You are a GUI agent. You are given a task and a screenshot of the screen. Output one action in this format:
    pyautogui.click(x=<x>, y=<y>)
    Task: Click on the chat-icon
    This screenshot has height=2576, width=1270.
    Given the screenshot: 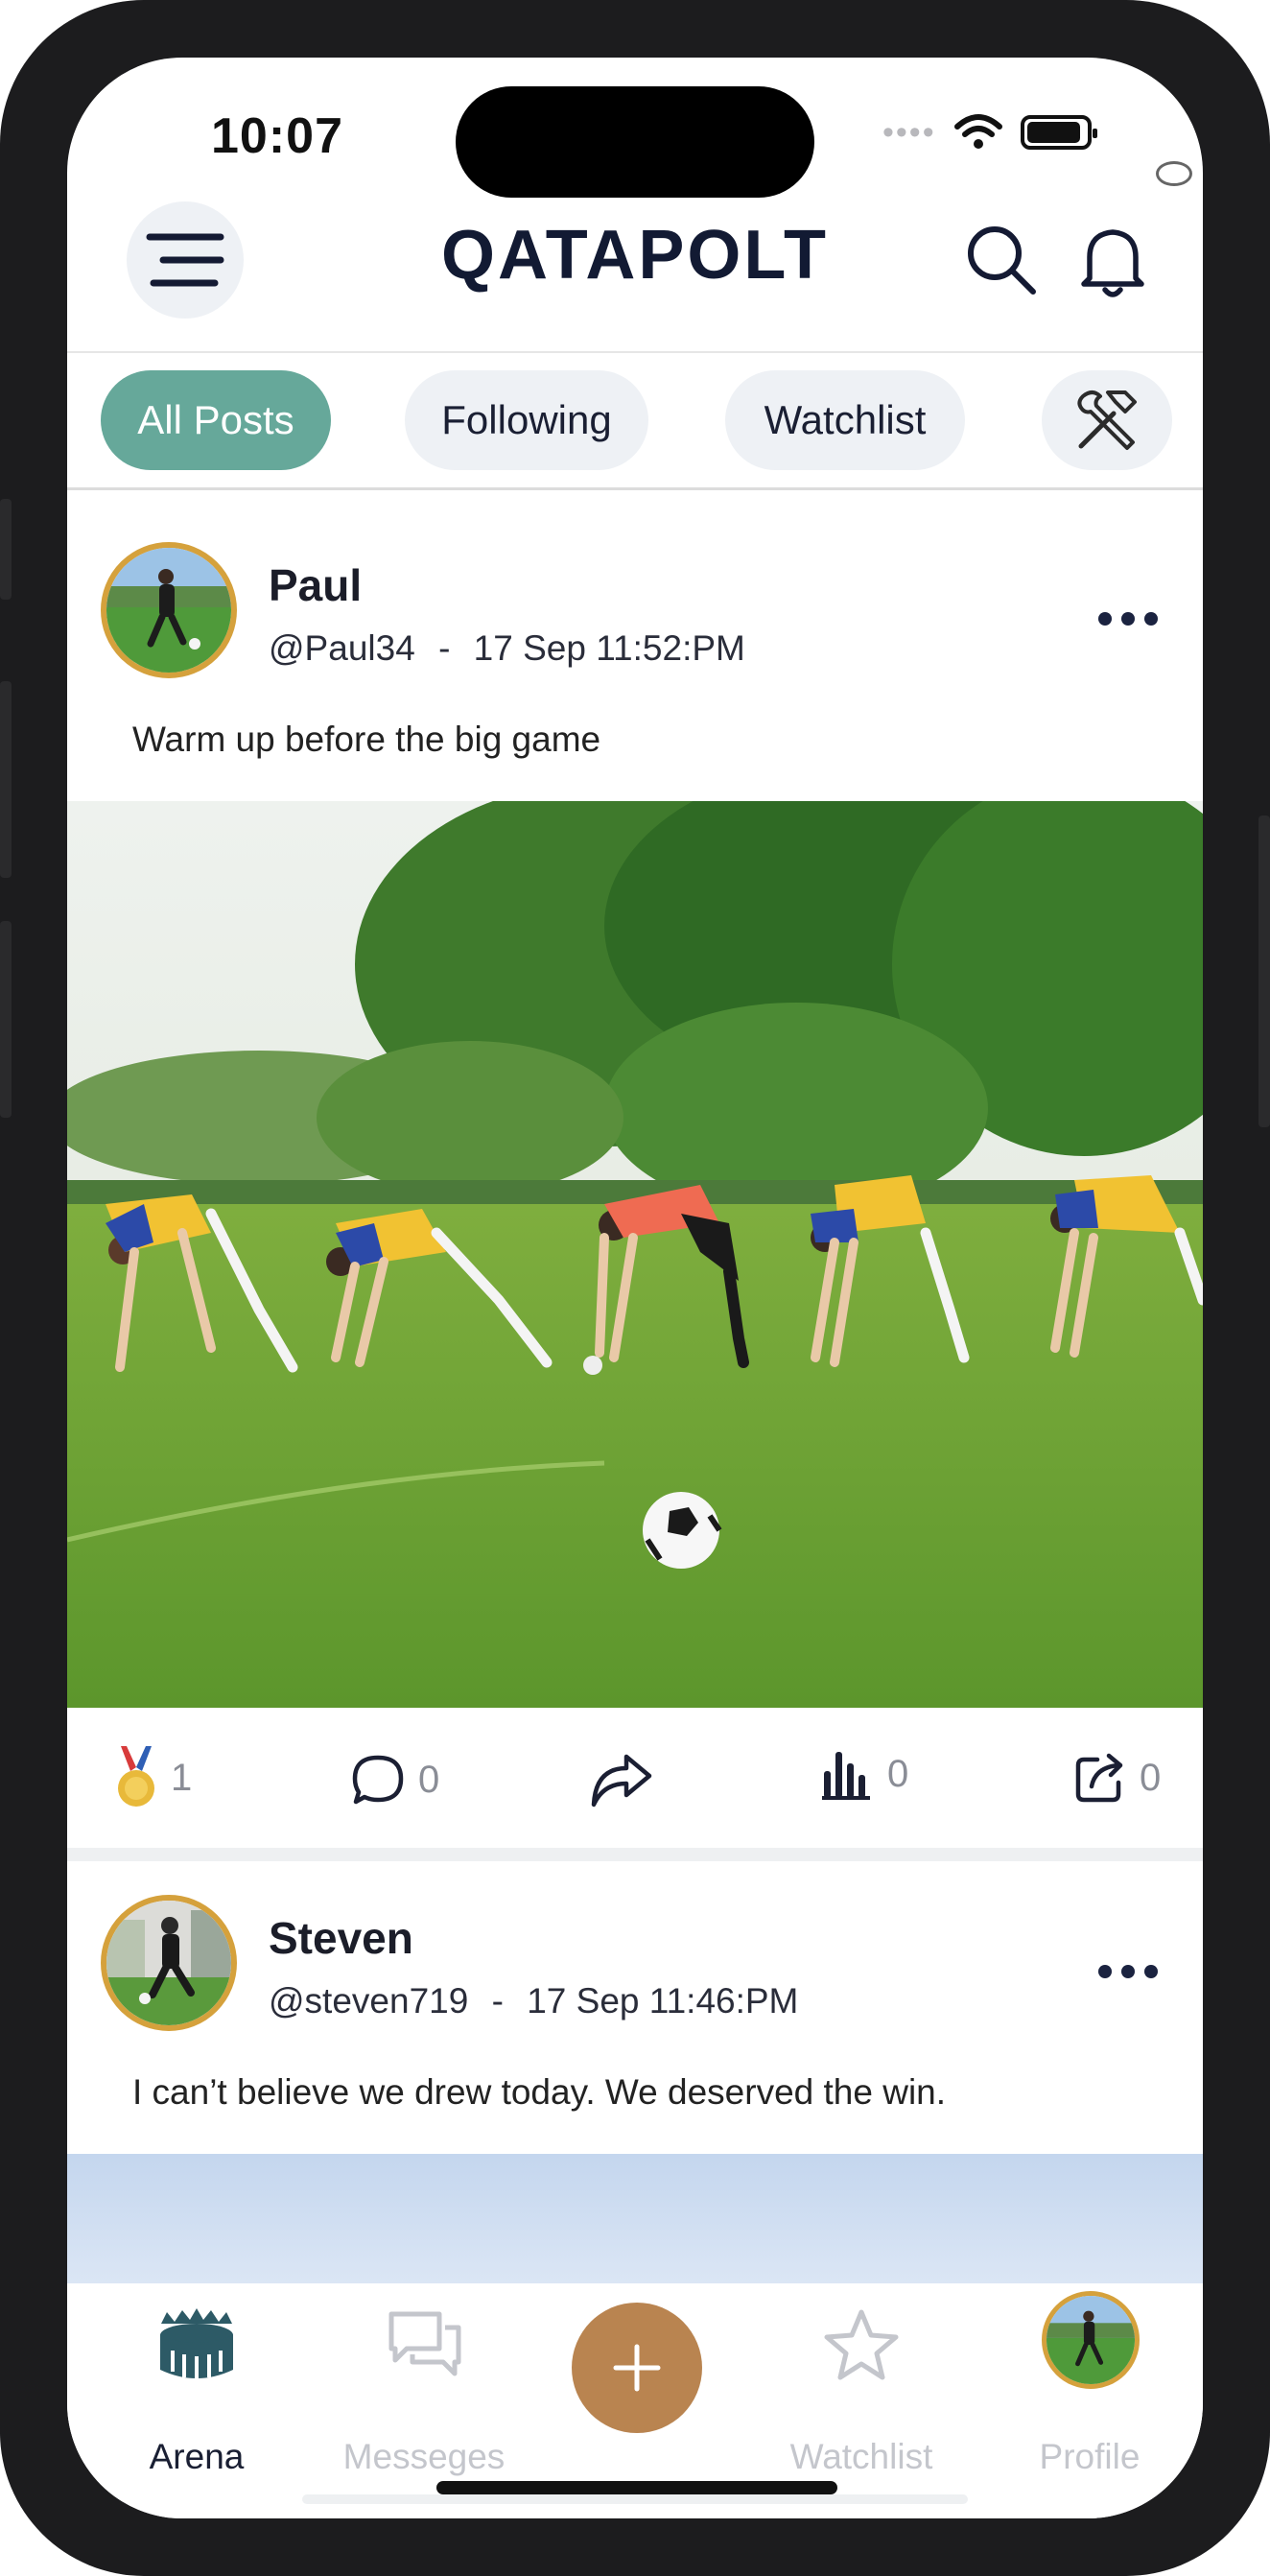 What is the action you would take?
    pyautogui.click(x=424, y=2343)
    